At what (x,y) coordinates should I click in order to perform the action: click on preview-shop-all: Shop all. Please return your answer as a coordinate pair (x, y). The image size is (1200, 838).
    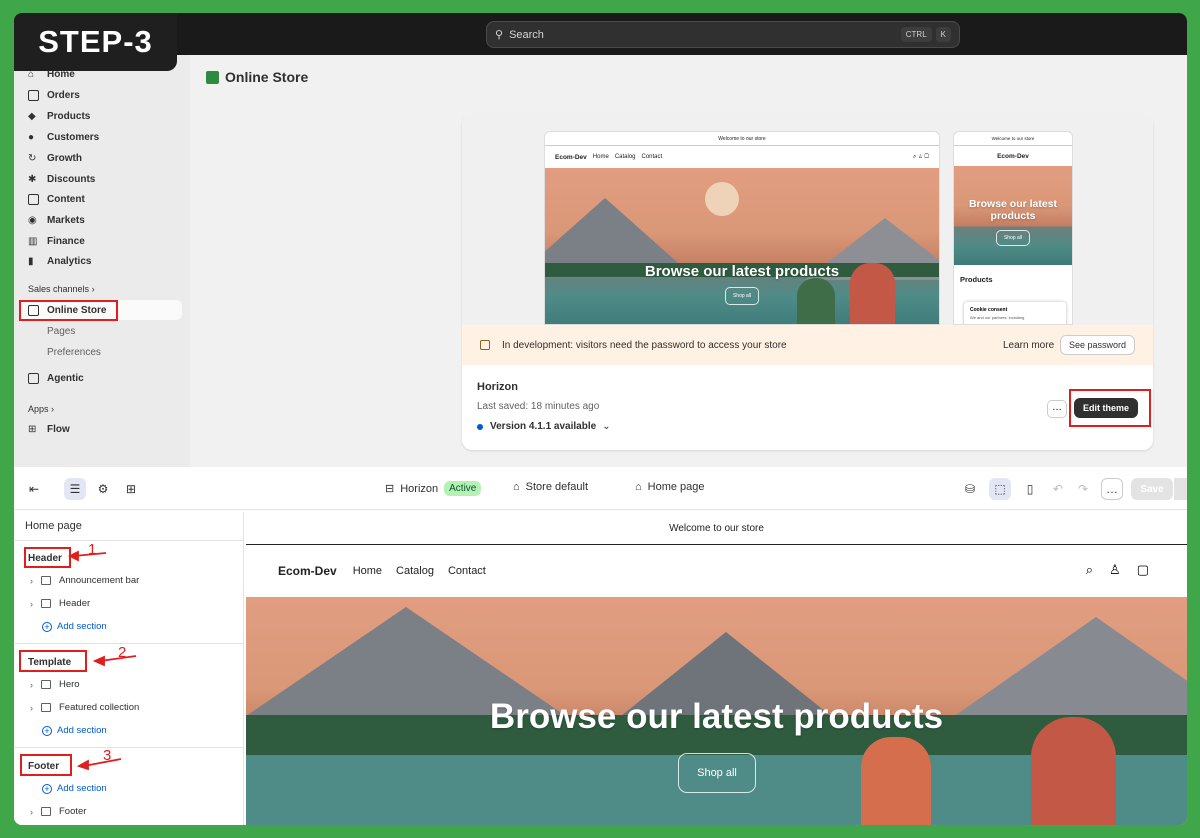
    Looking at the image, I should click on (742, 296).